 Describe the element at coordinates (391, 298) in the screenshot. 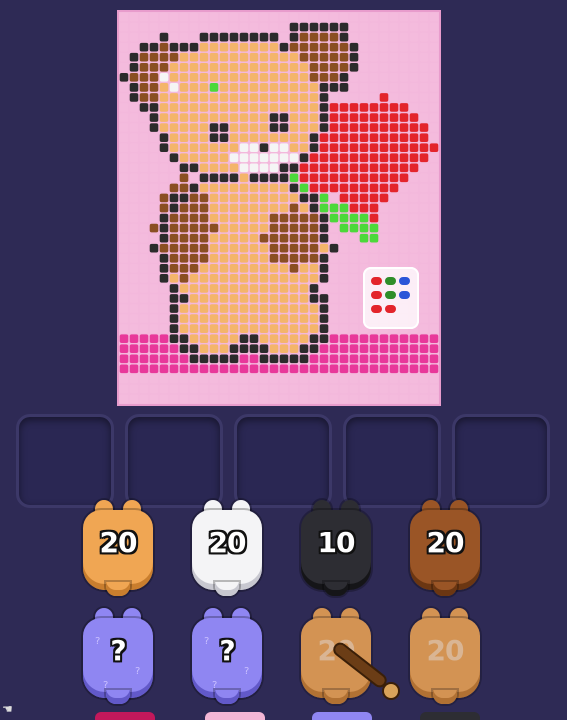

I see `candy-jar-powerup` at that location.